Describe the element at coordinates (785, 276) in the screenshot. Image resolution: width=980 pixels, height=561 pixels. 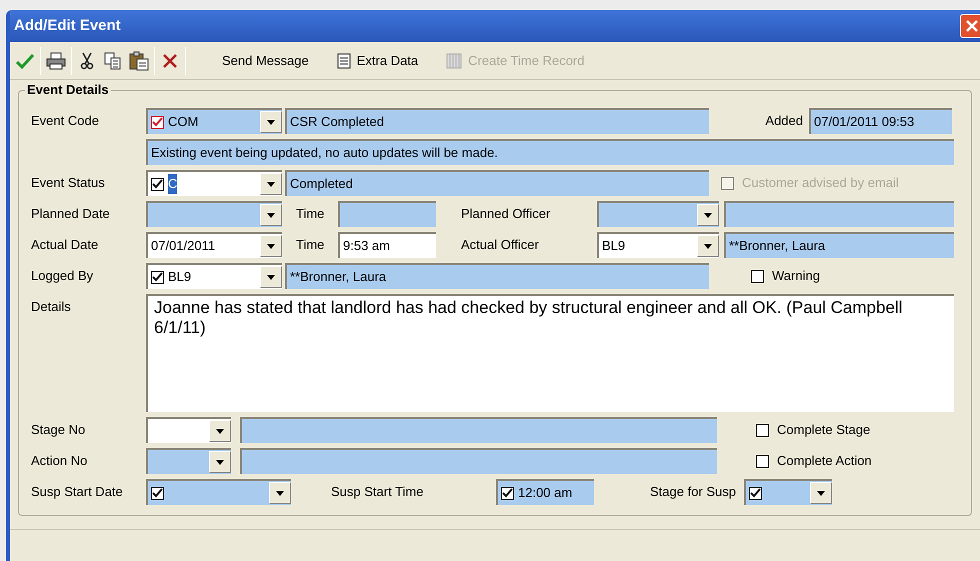
I see `checkbox-option: Warning` at that location.